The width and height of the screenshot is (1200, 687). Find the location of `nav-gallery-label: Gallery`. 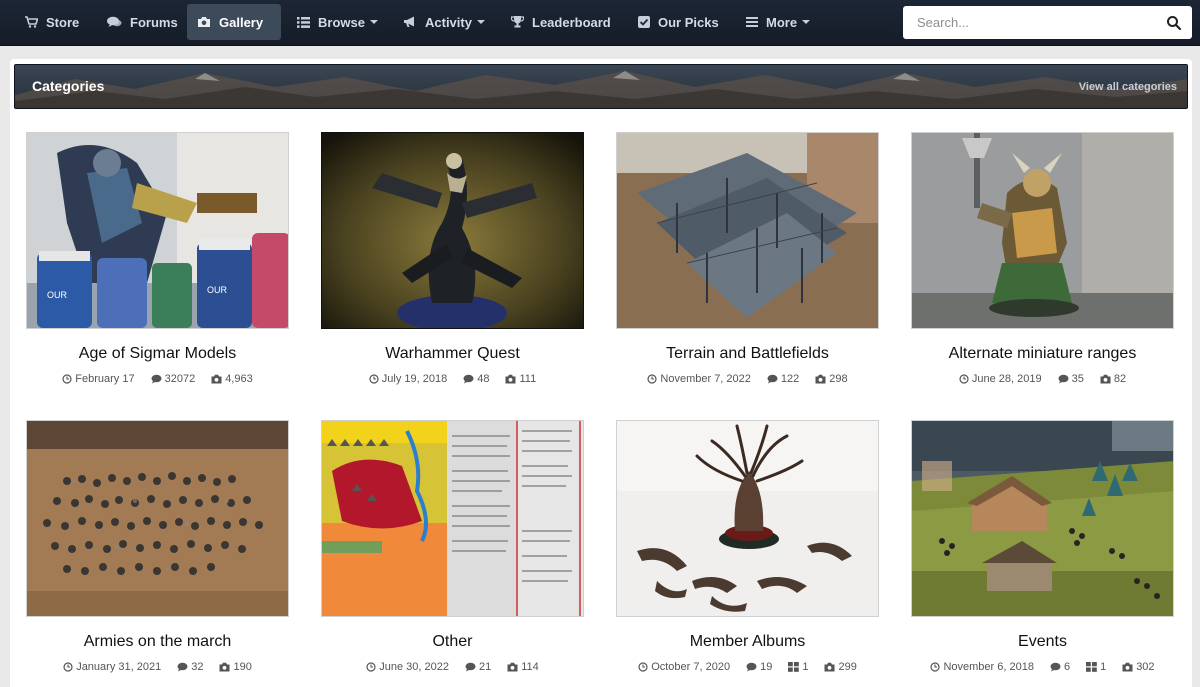

nav-gallery-label: Gallery is located at coordinates (241, 22).